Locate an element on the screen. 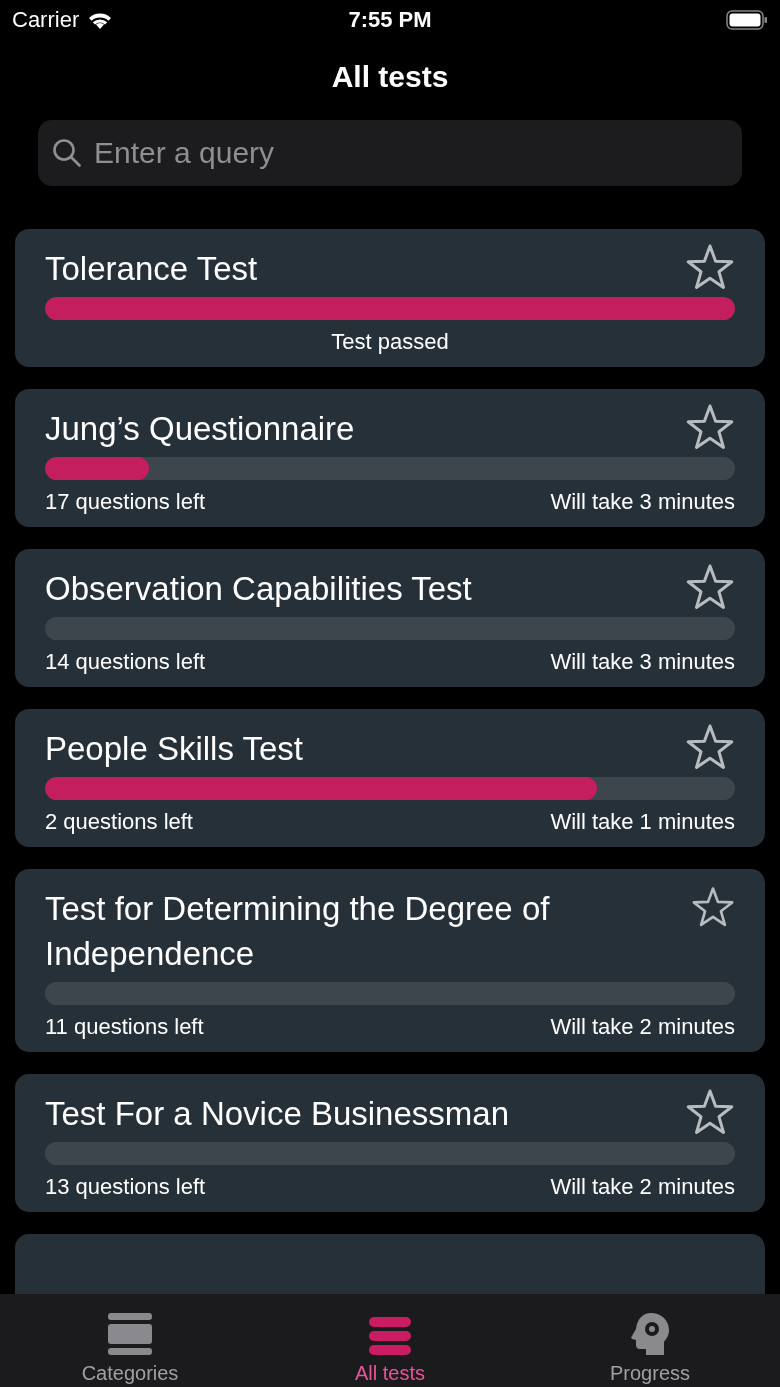 The image size is (780, 1387). tab-item: All tests is located at coordinates (390, 1340).